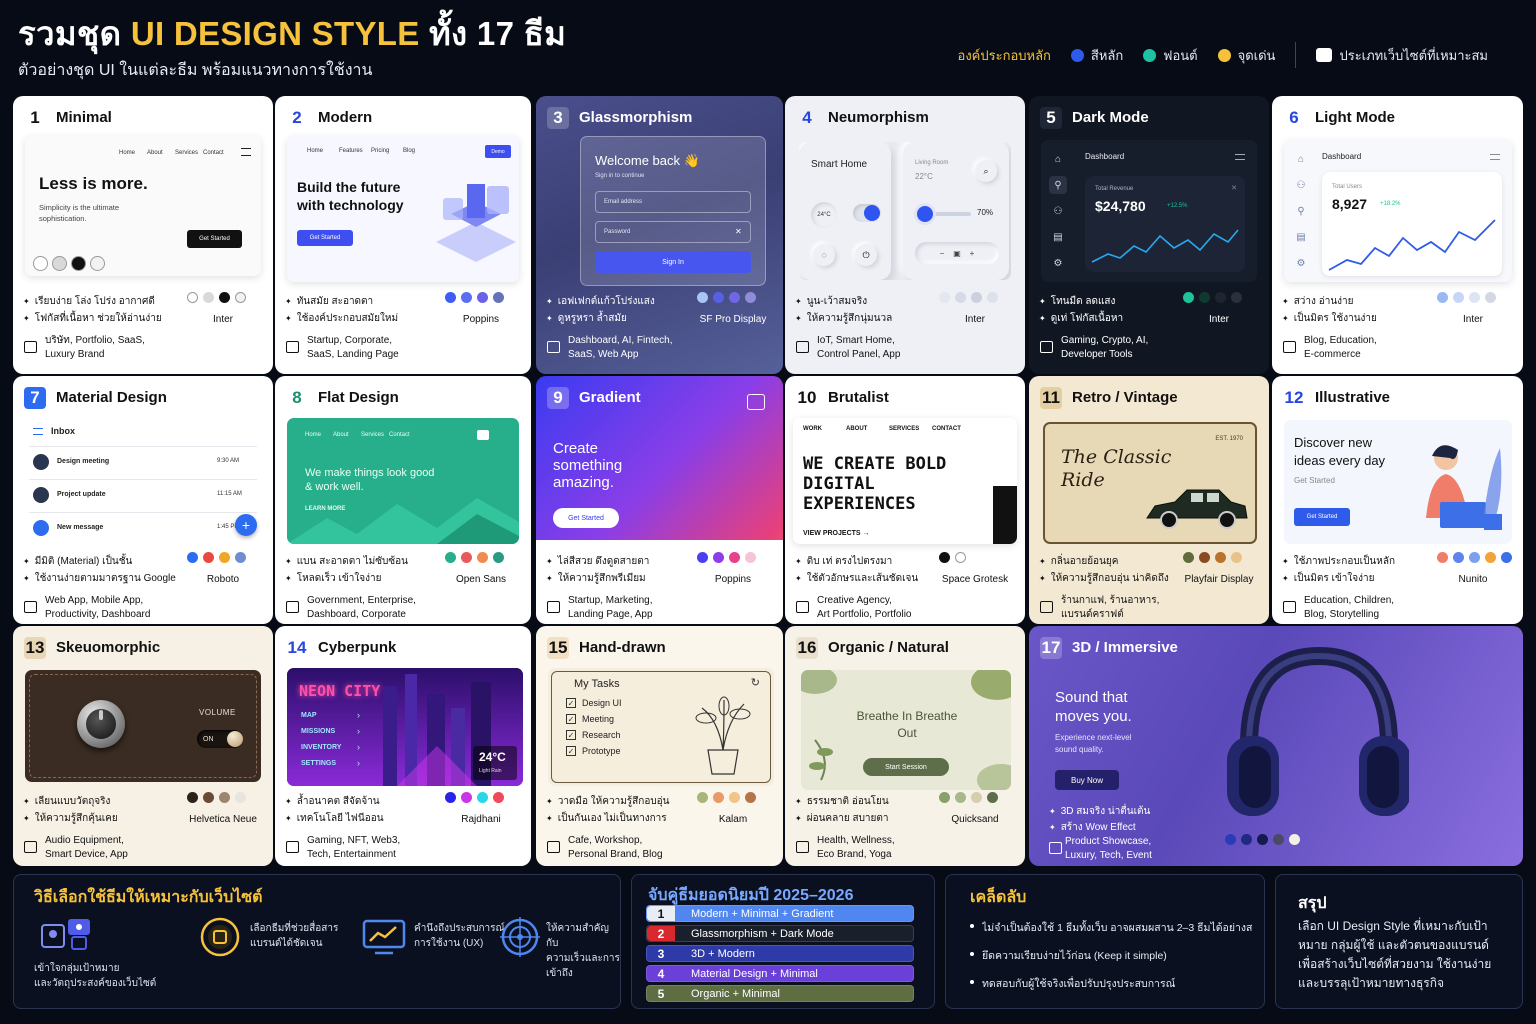 The image size is (1536, 1024). Describe the element at coordinates (318, 731) in the screenshot. I see `cyber-menu-item: MISSIONS` at that location.